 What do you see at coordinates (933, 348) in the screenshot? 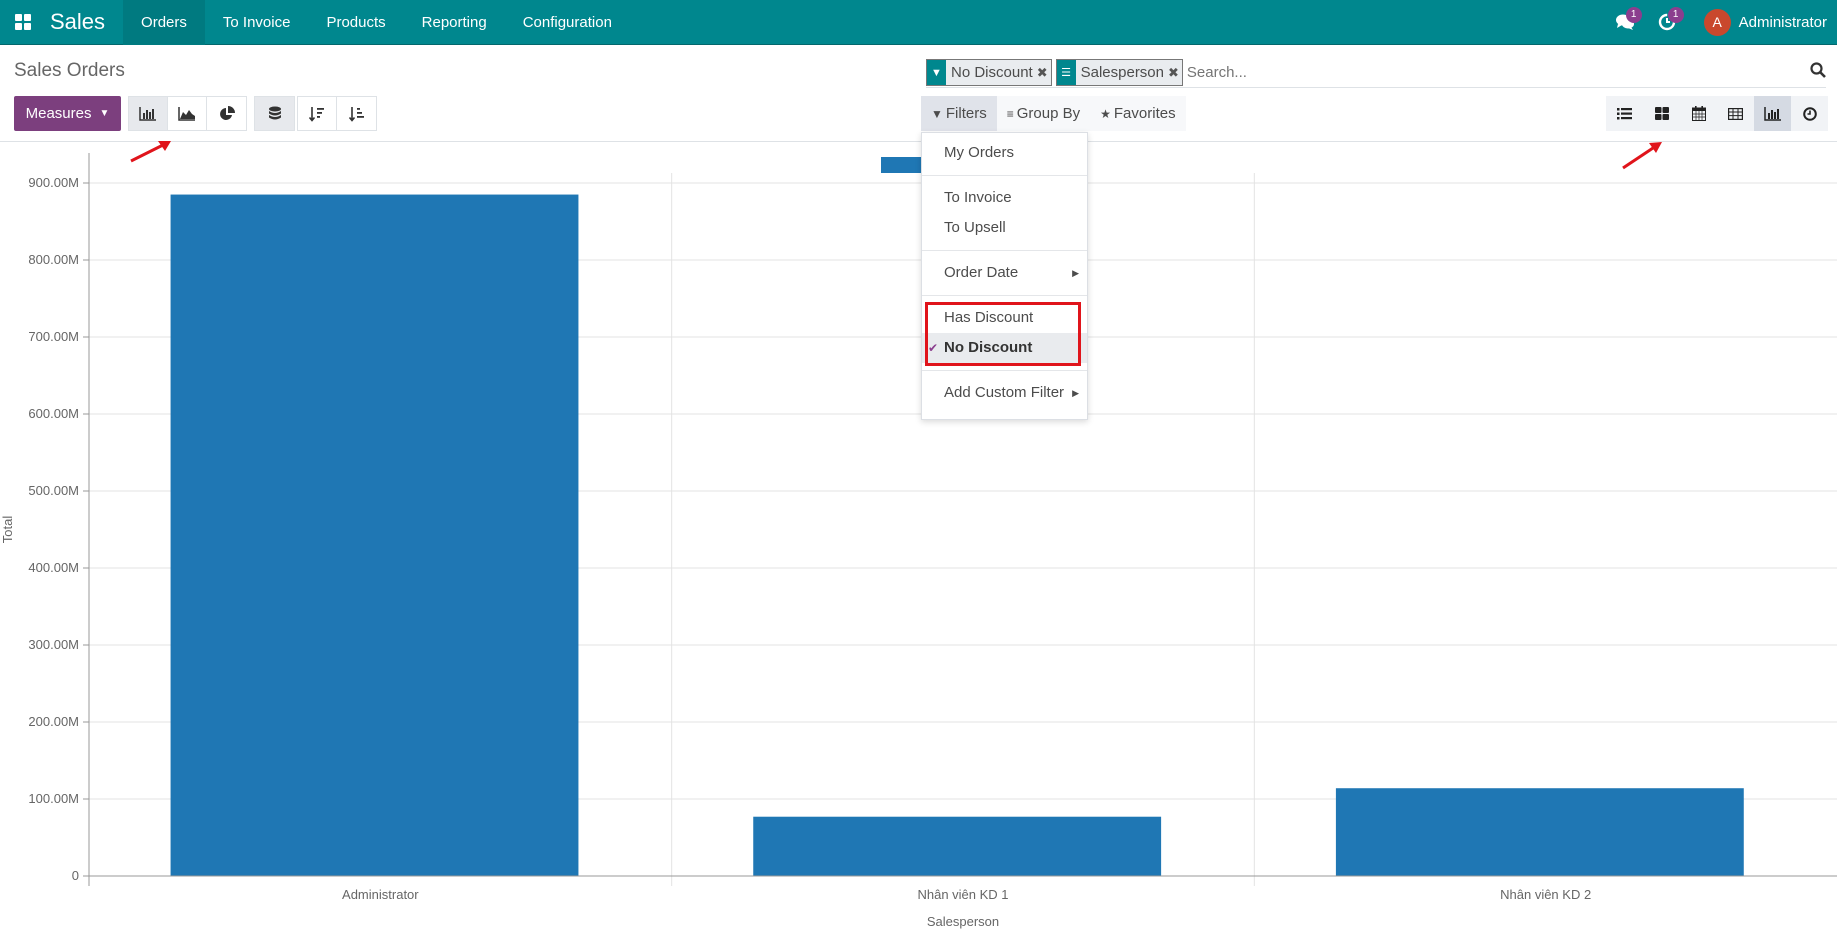
I see `check-icon: ✔` at bounding box center [933, 348].